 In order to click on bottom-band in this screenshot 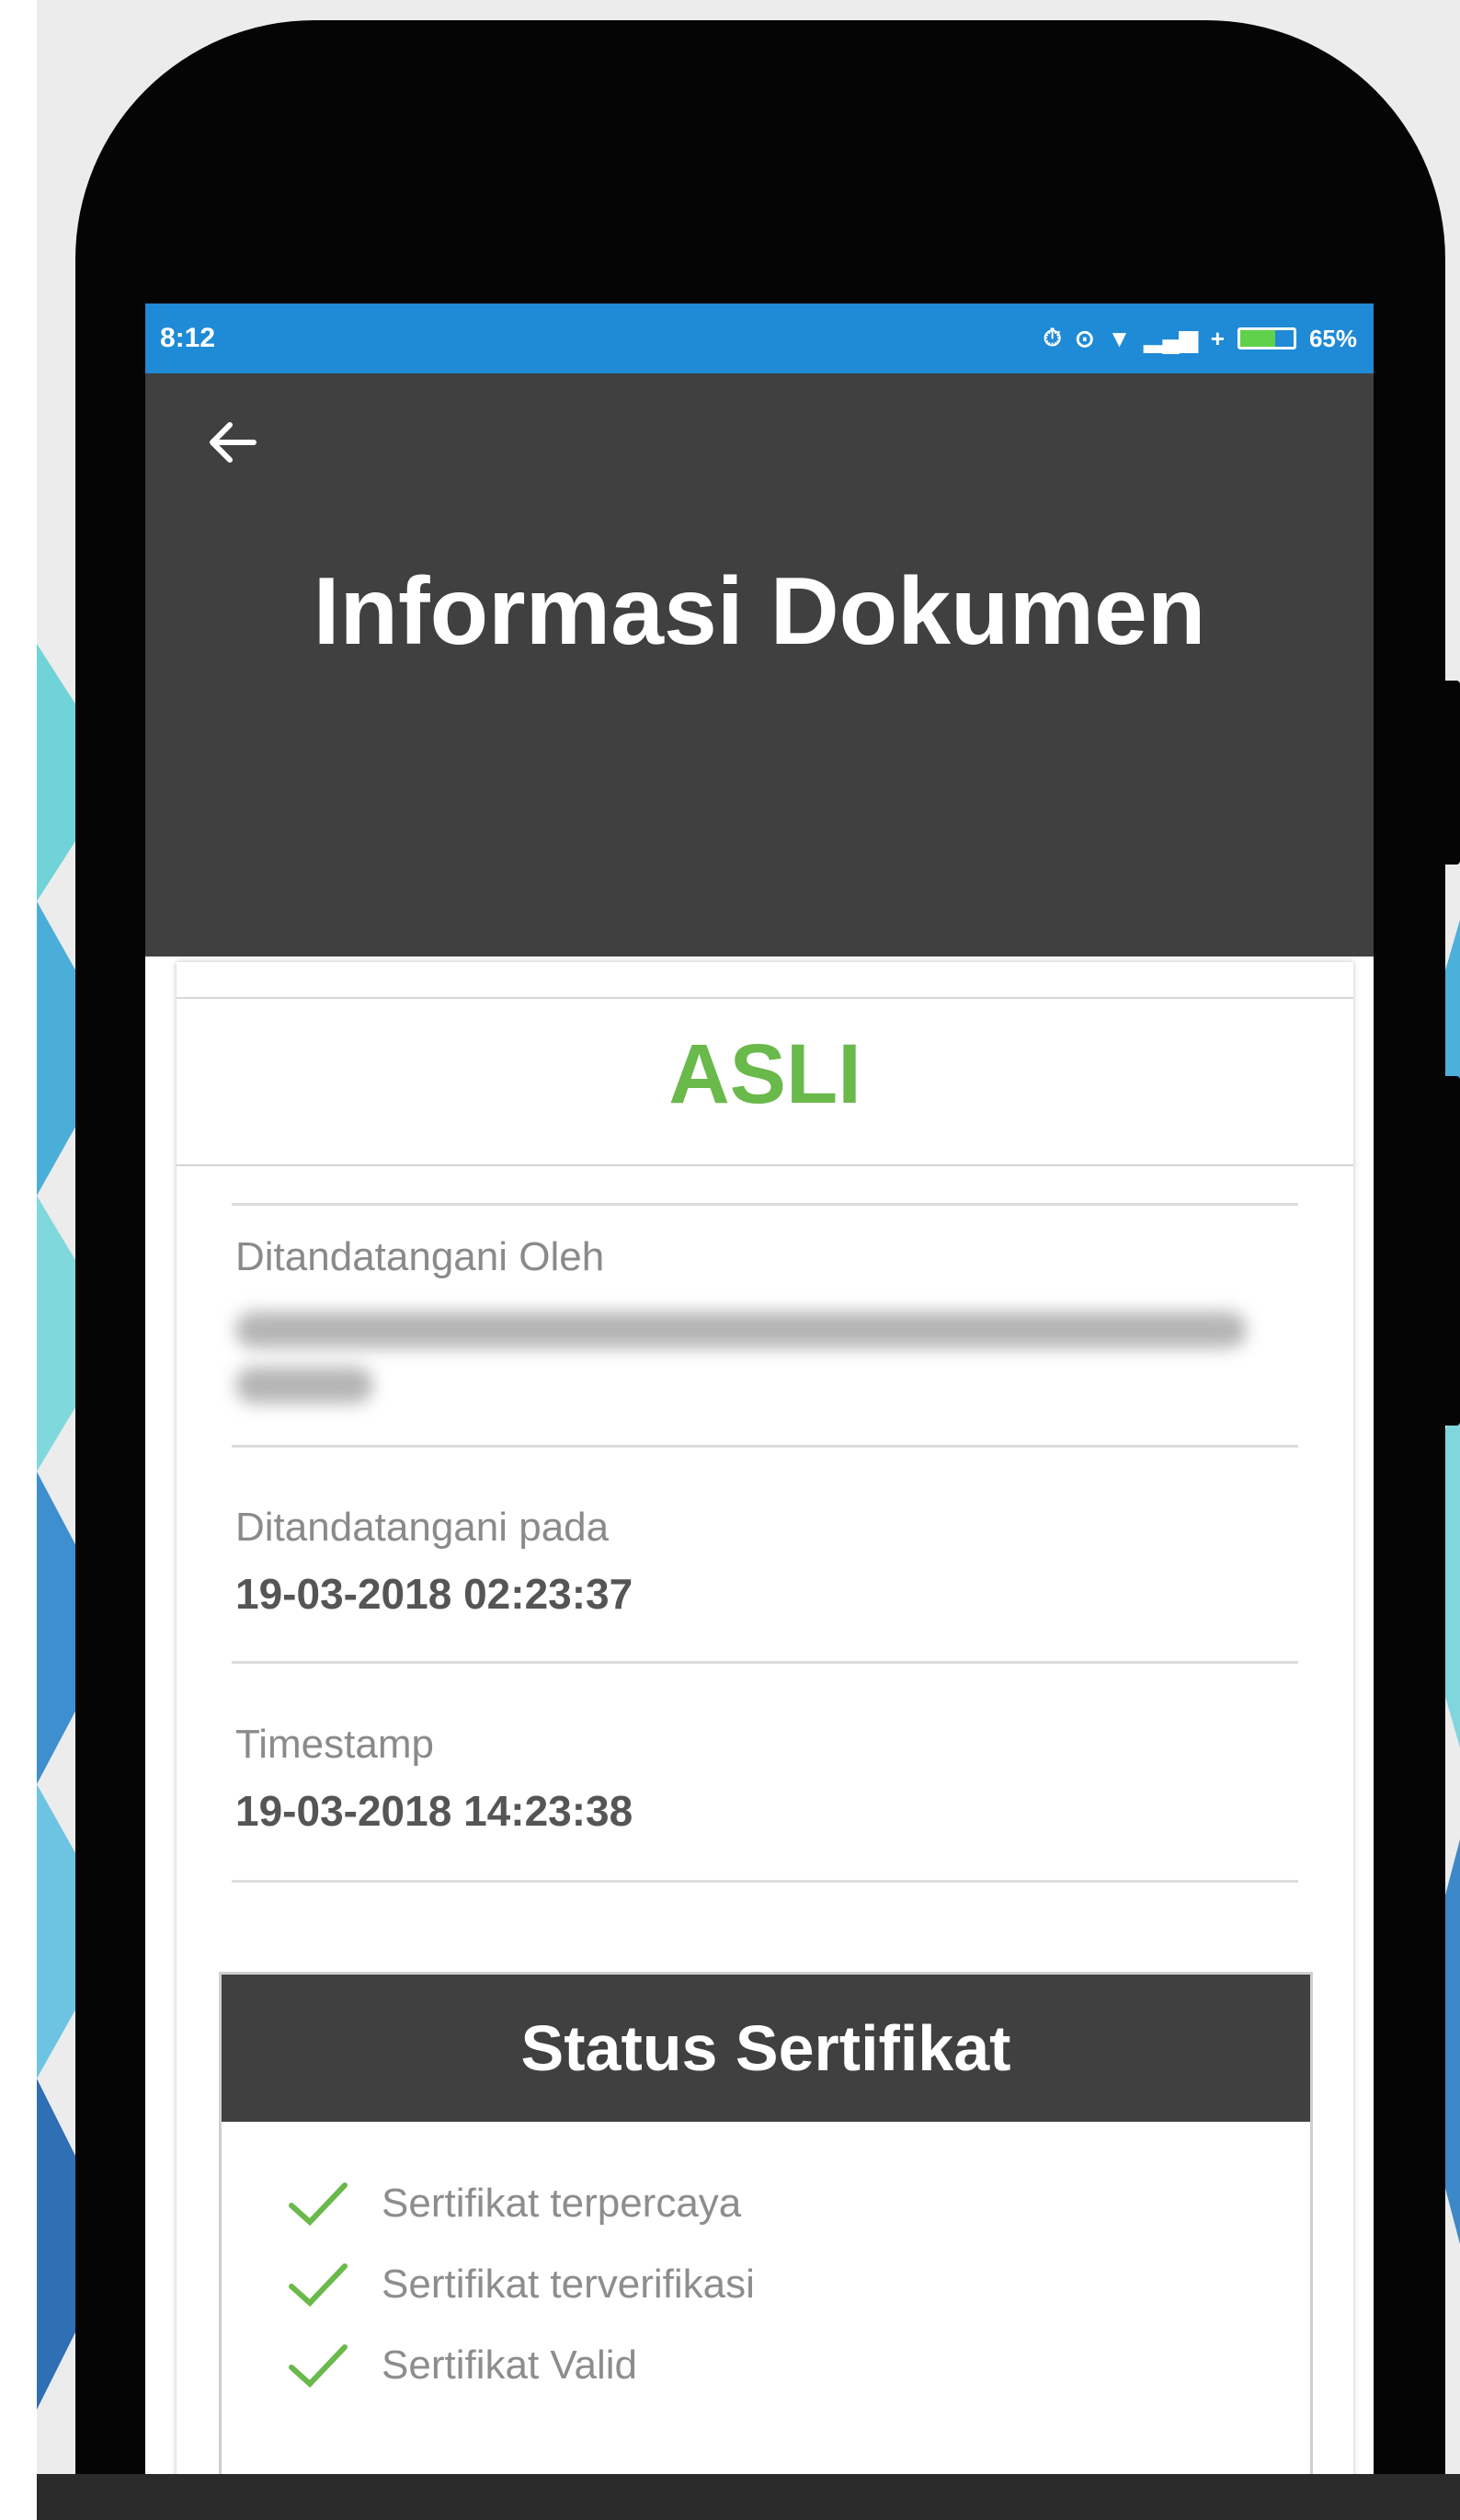, I will do `click(749, 2497)`.